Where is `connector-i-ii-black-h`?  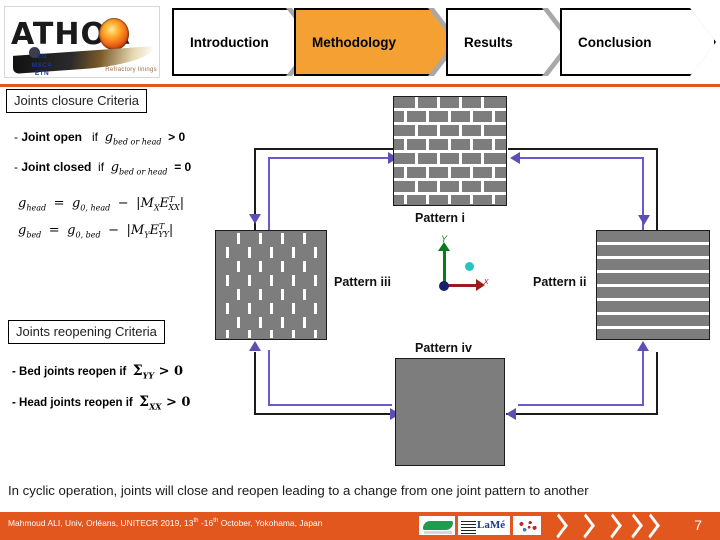
connector-i-ii-black-h is located at coordinates (583, 149).